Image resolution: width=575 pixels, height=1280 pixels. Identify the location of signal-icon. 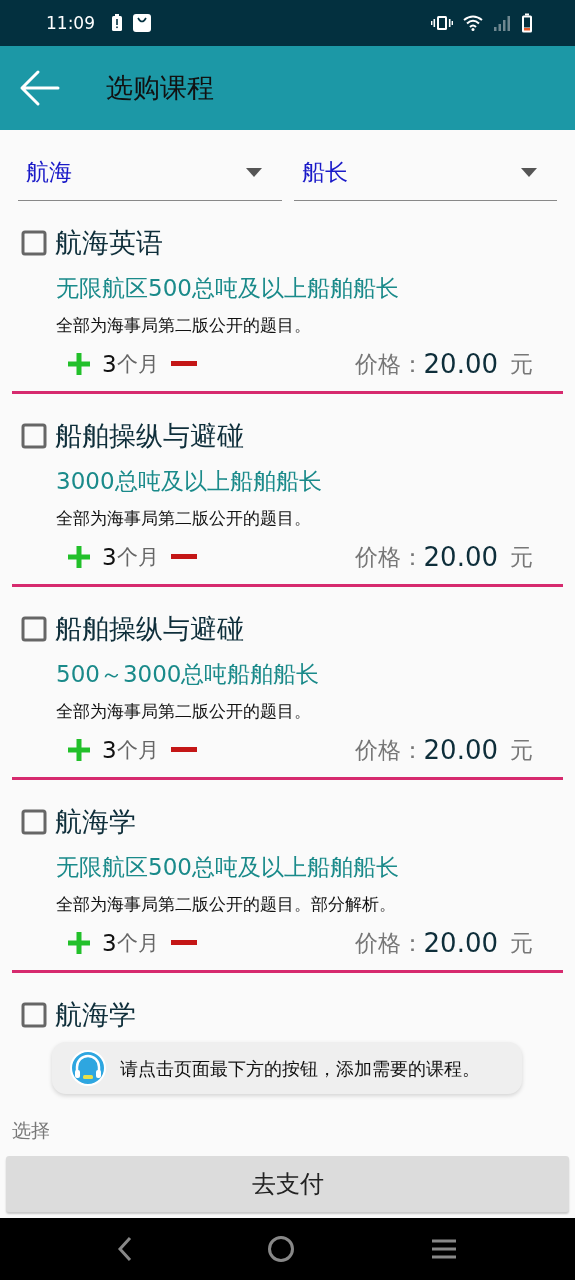
(502, 23).